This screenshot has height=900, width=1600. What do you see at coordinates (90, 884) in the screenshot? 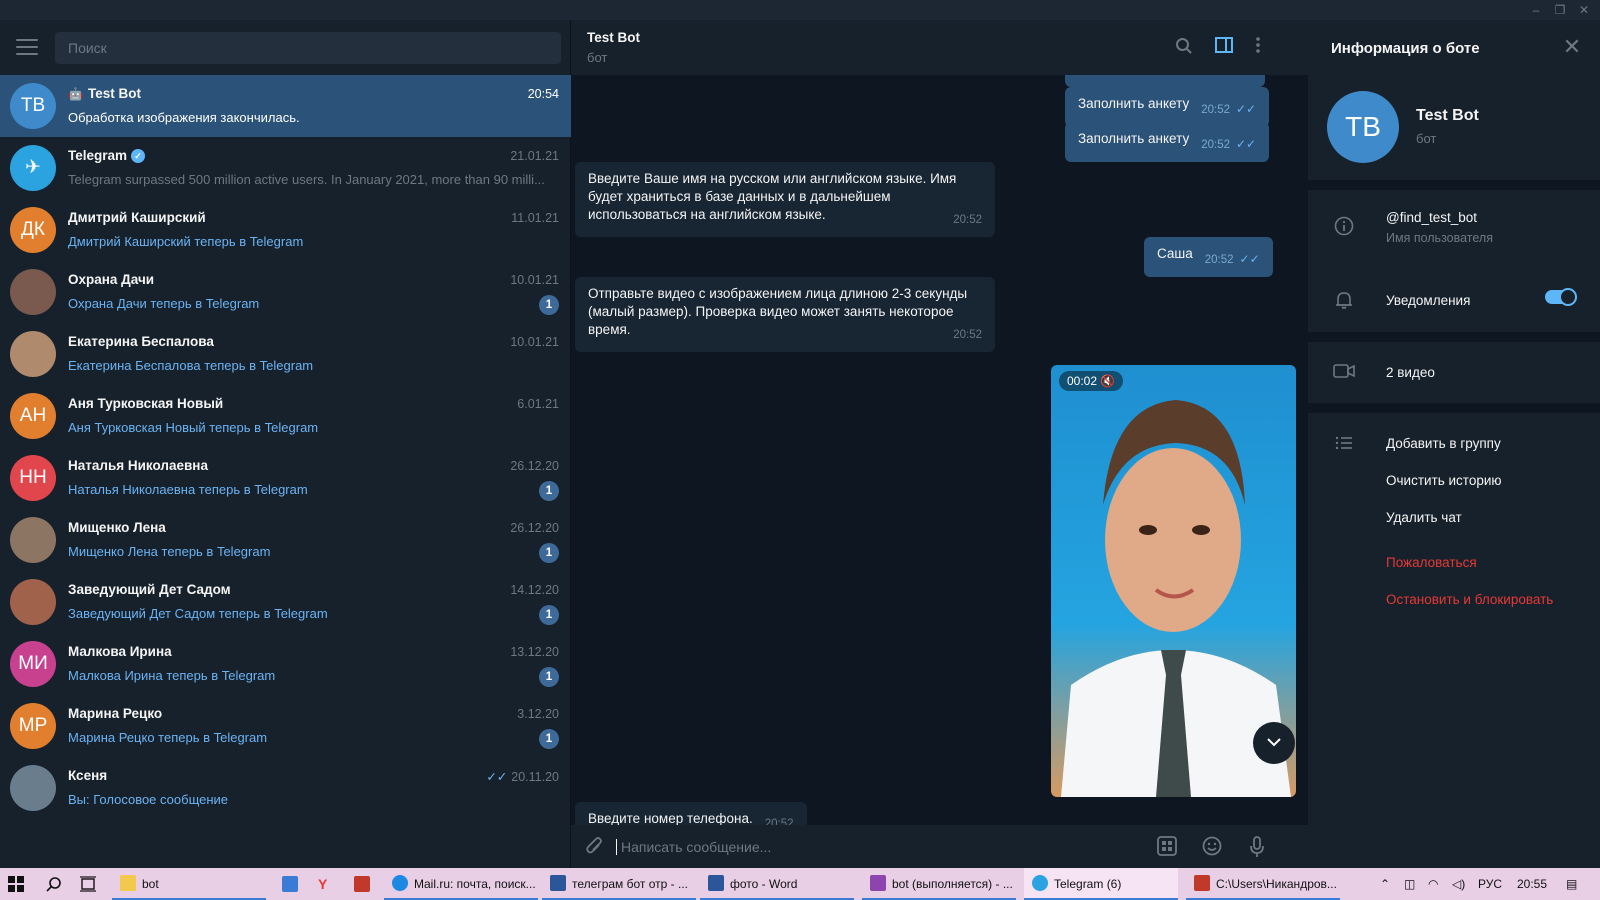
I see `task-view-icon` at bounding box center [90, 884].